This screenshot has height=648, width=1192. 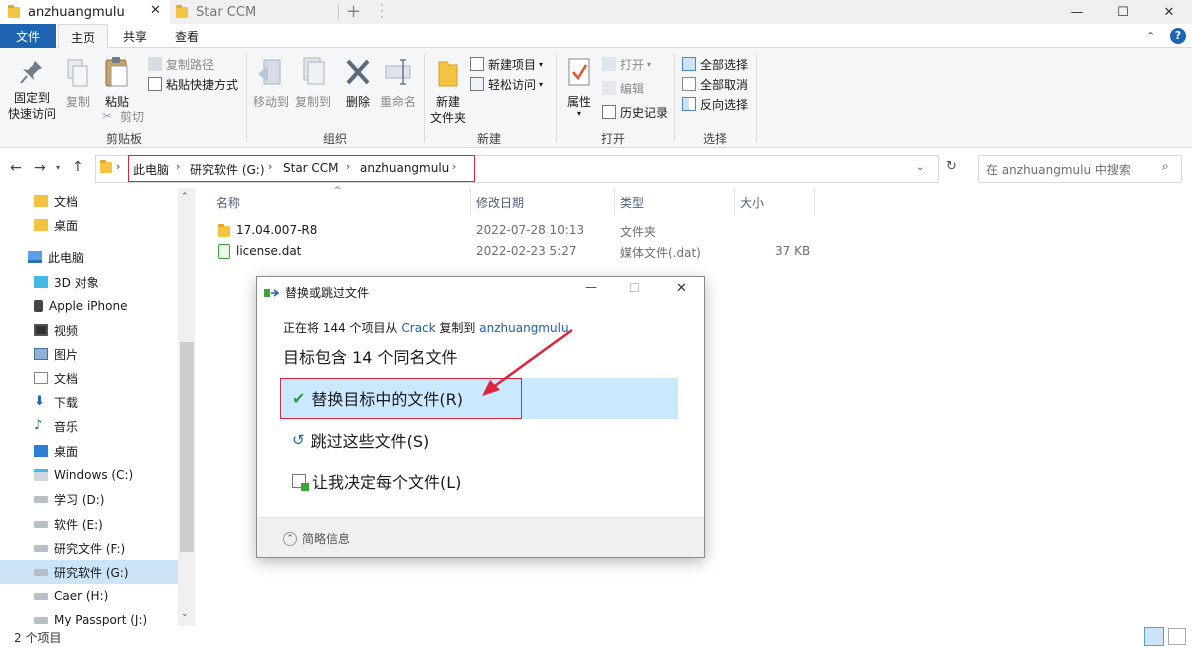 I want to click on dialog-minimize-button: —, so click(x=591, y=287).